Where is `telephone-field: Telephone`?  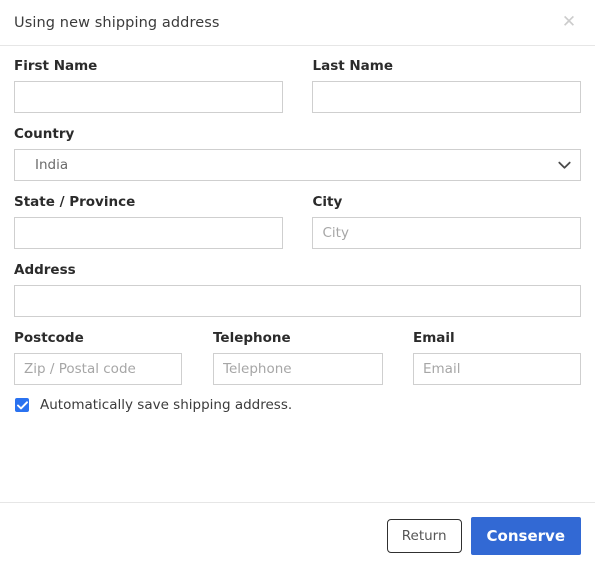 telephone-field: Telephone is located at coordinates (298, 357).